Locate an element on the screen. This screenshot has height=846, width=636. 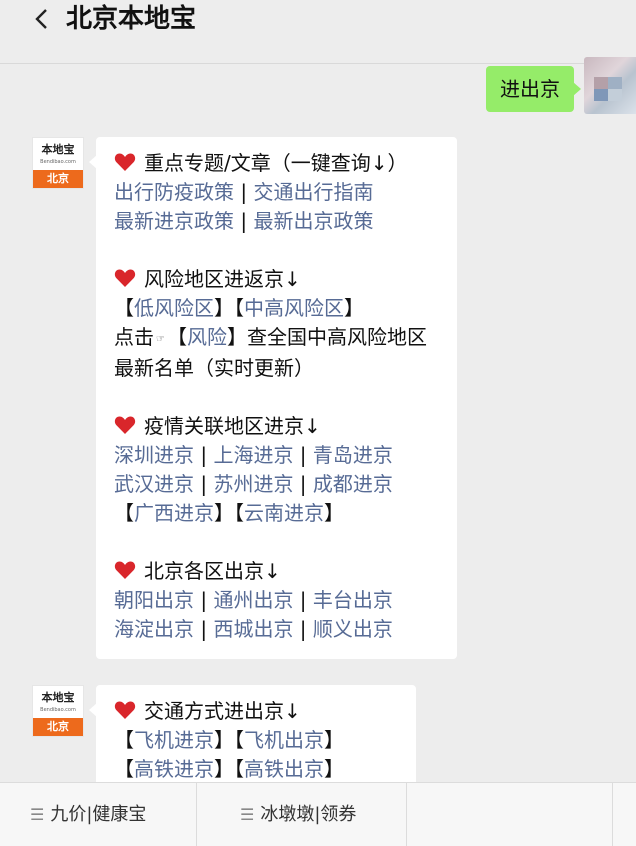
link-risk: 风险 is located at coordinates (207, 337).